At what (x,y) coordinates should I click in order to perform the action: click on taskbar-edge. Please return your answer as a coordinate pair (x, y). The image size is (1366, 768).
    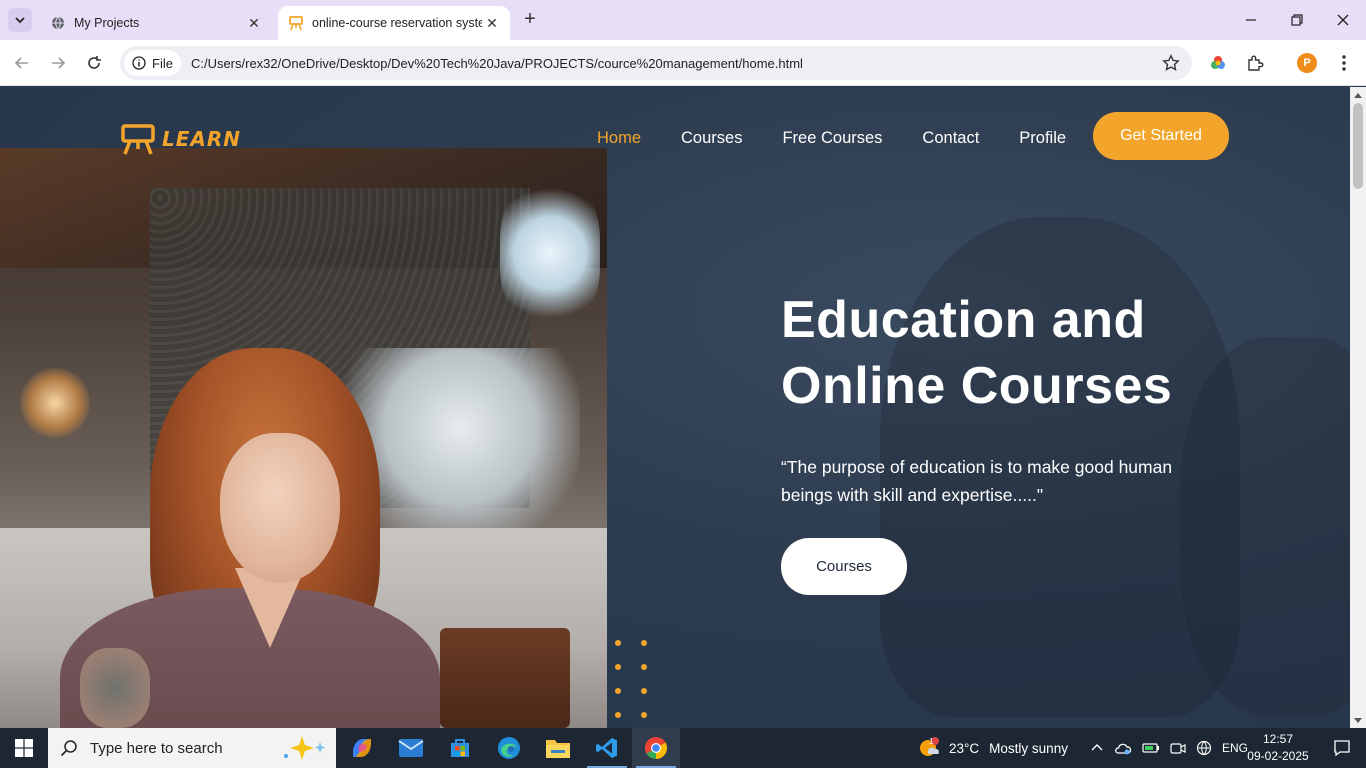
    Looking at the image, I should click on (509, 748).